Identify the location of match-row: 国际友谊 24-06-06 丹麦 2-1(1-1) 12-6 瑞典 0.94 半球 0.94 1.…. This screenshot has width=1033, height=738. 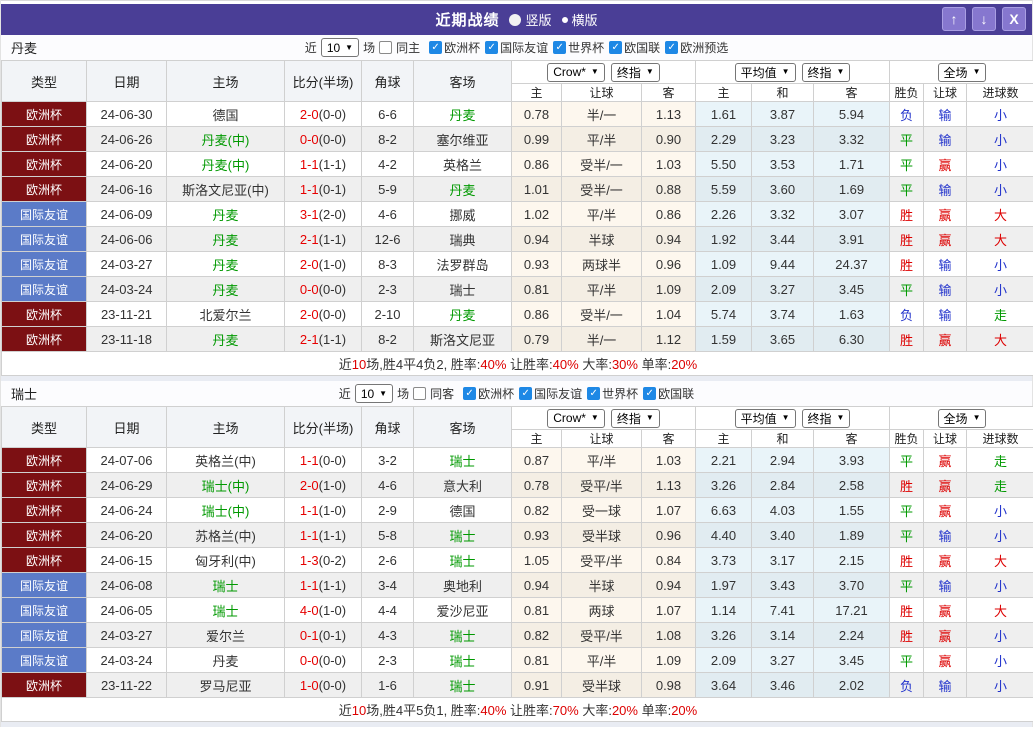
(517, 239).